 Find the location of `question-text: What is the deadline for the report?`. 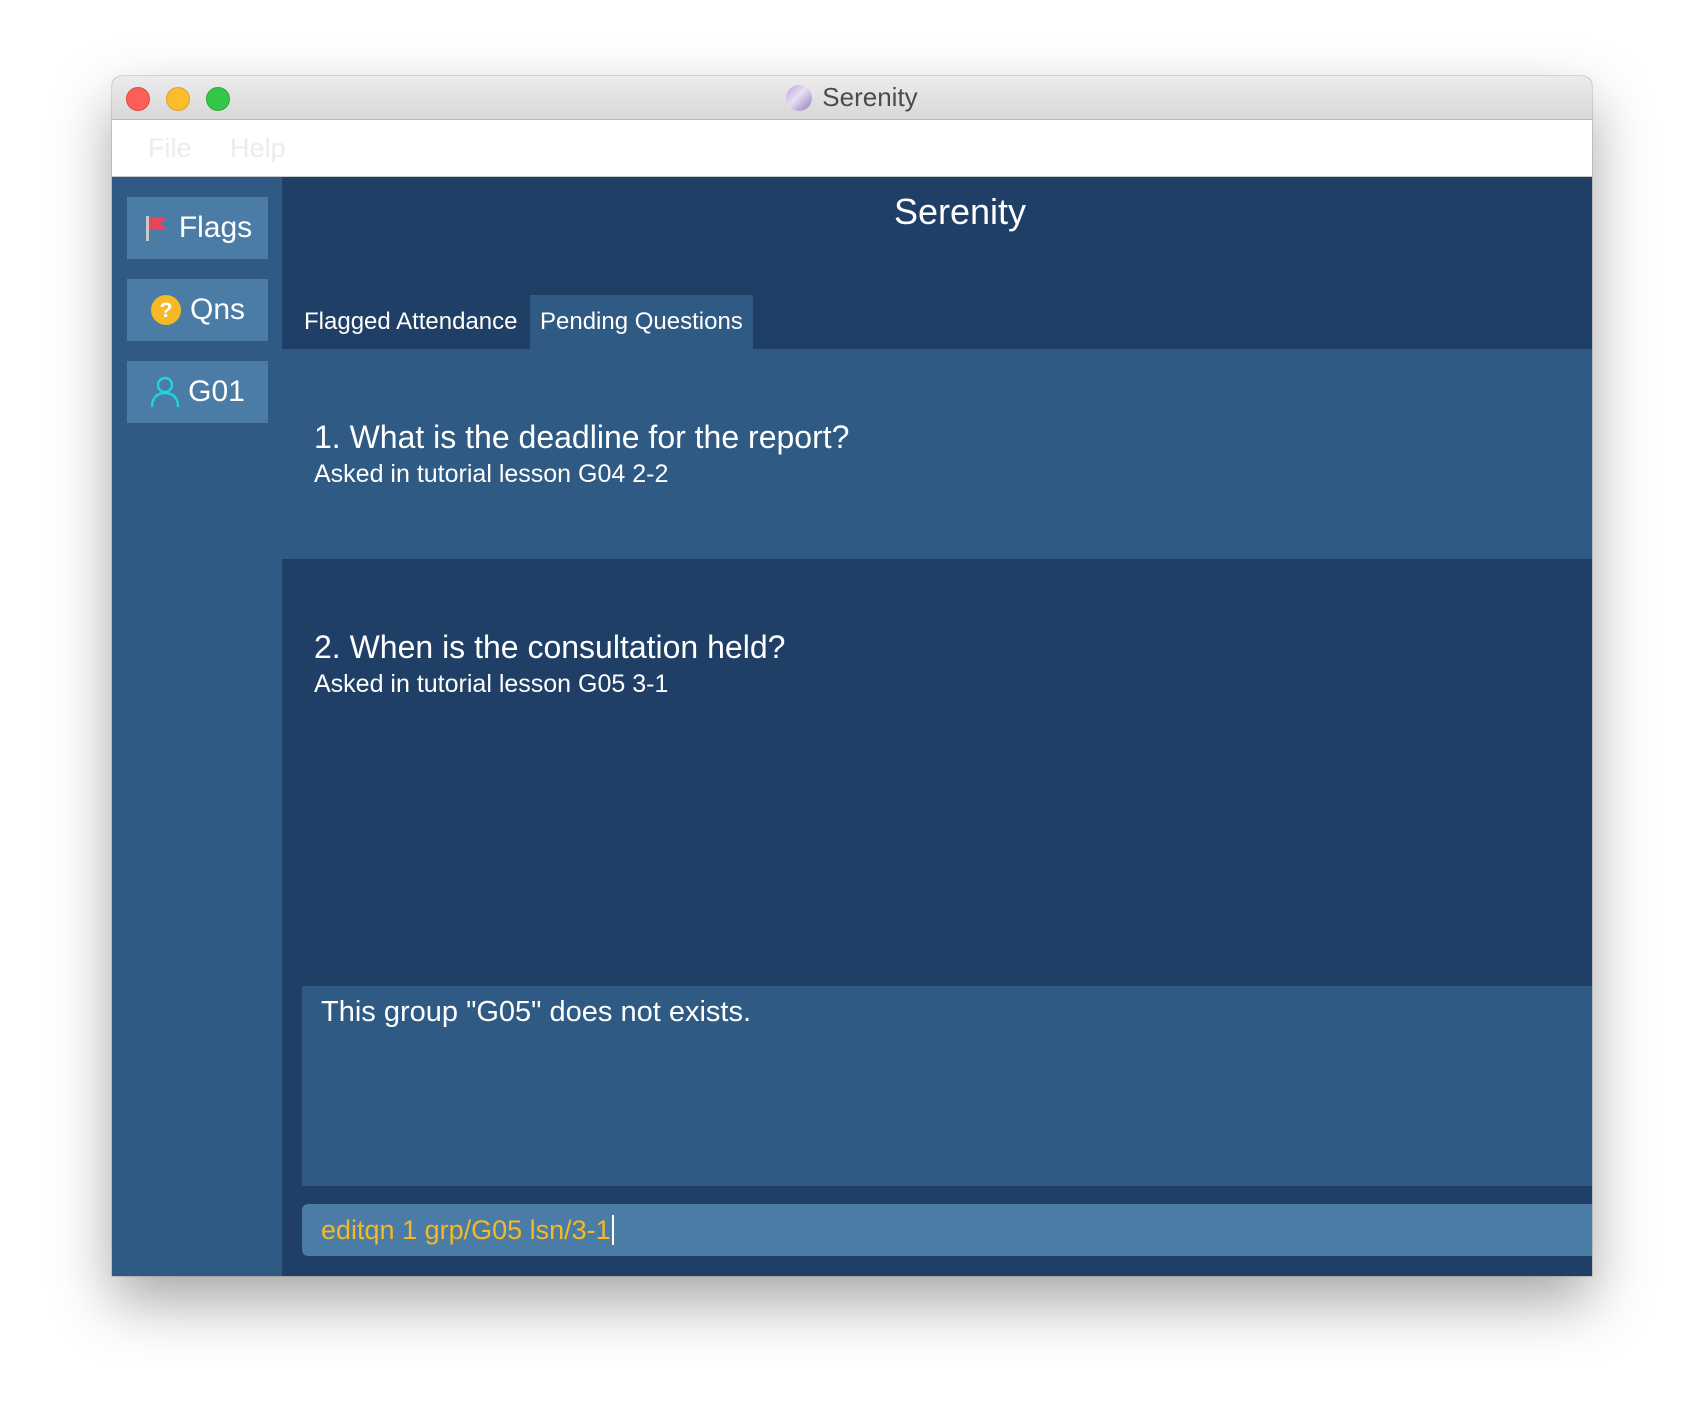

question-text: What is the deadline for the report? is located at coordinates (599, 437).